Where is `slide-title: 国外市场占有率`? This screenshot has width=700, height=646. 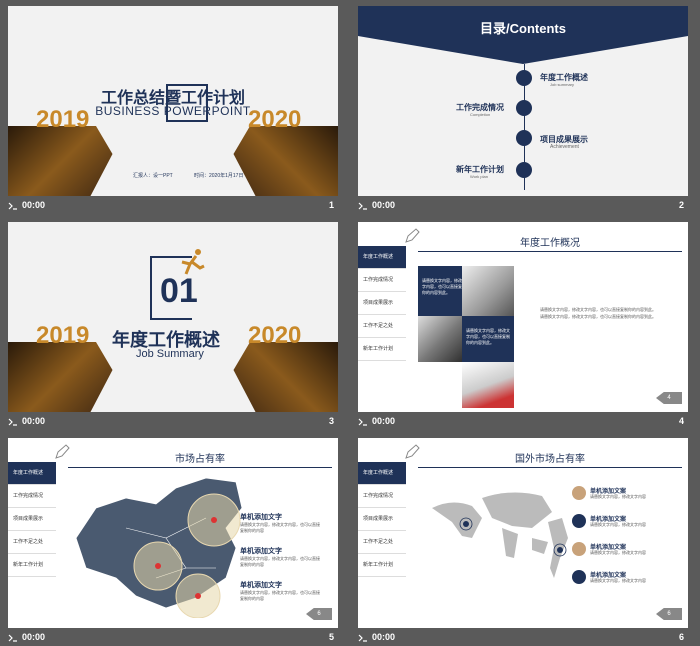 slide-title: 国外市场占有率 is located at coordinates (550, 459).